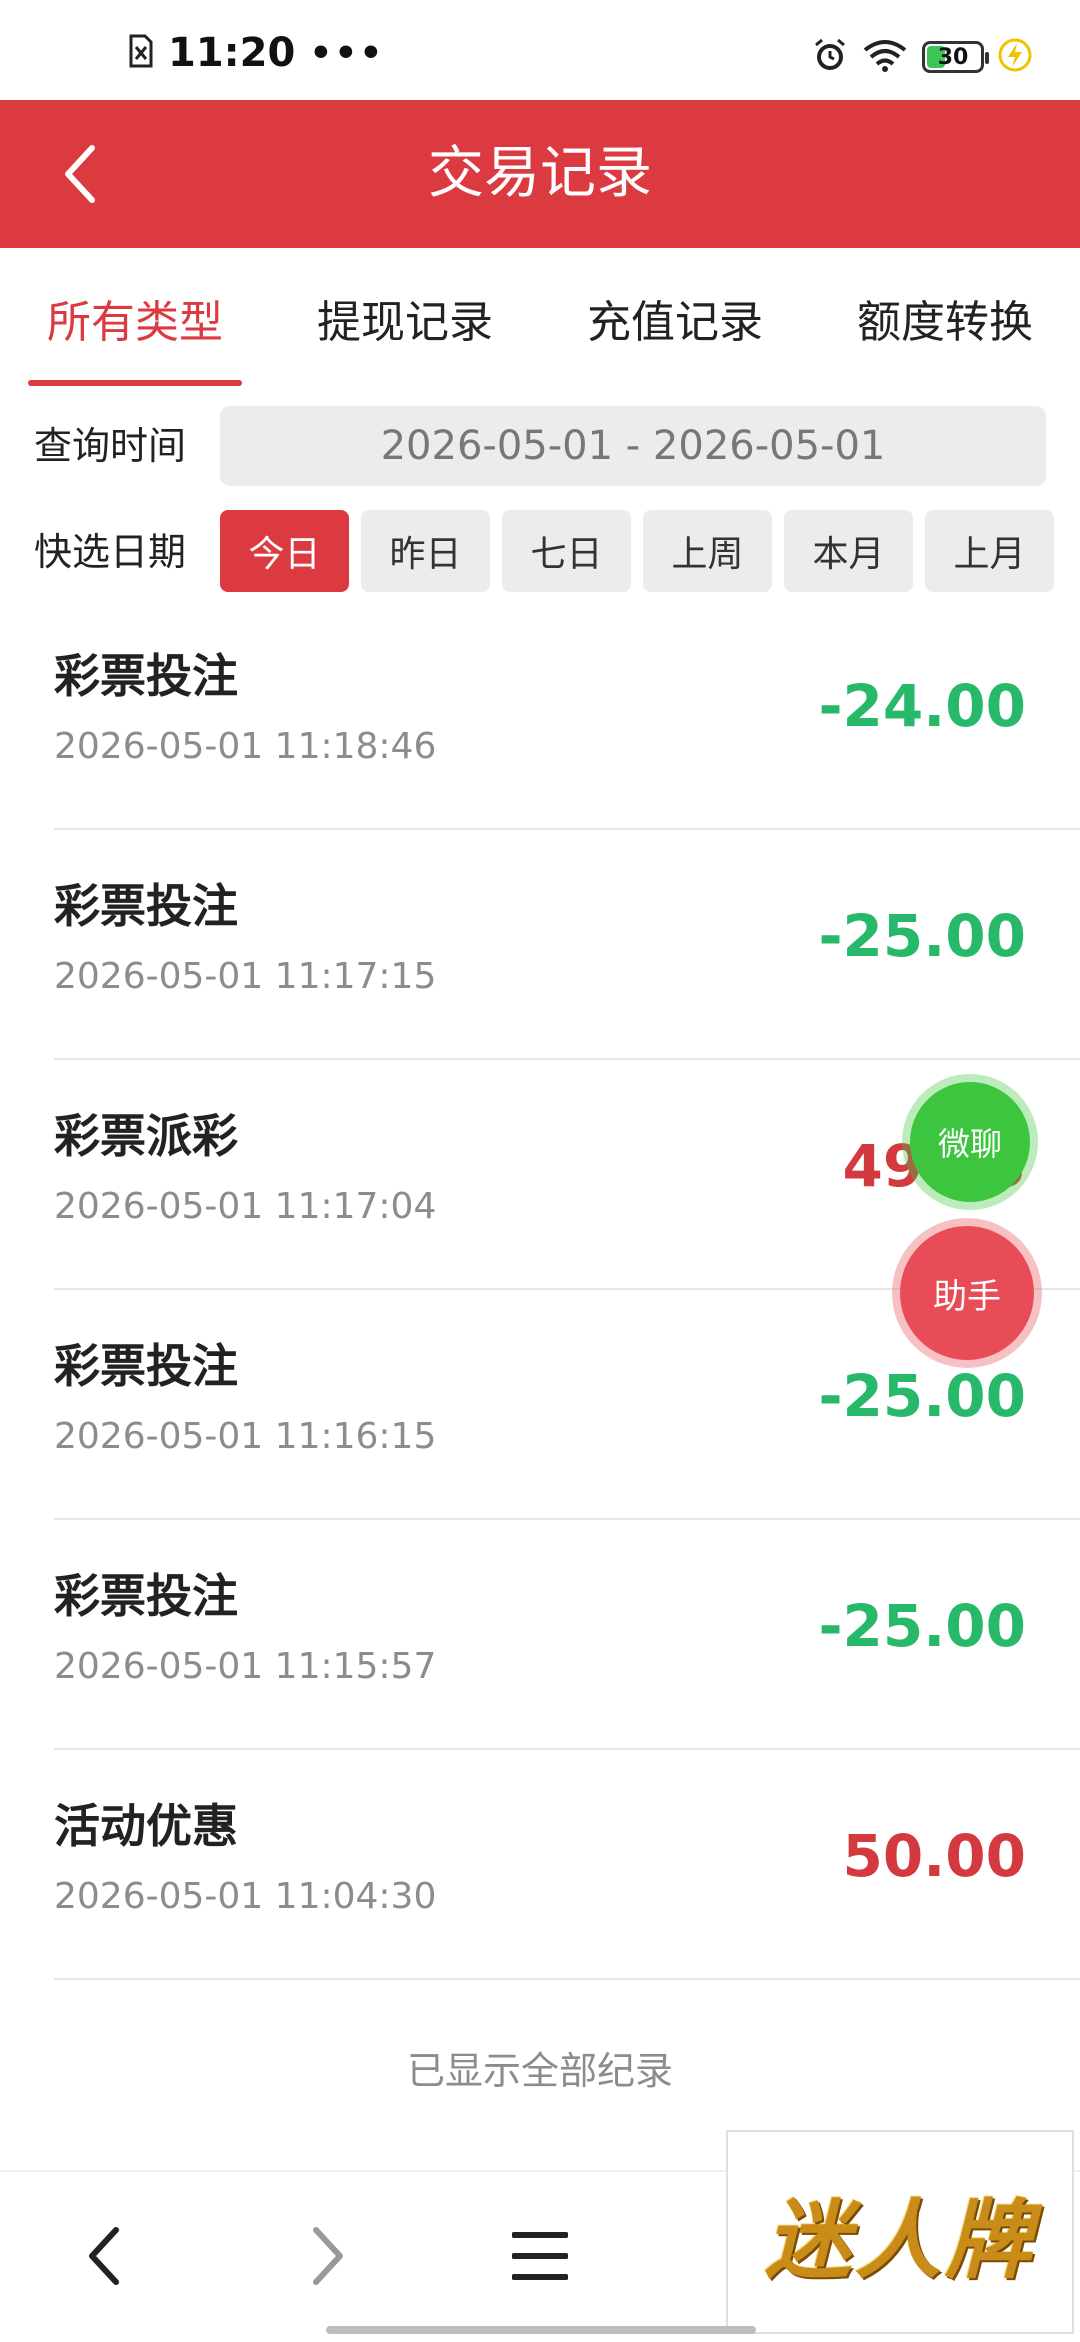 The height and width of the screenshot is (2342, 1080). Describe the element at coordinates (425, 551) in the screenshot. I see `quick-date-yesterday: 昨日` at that location.